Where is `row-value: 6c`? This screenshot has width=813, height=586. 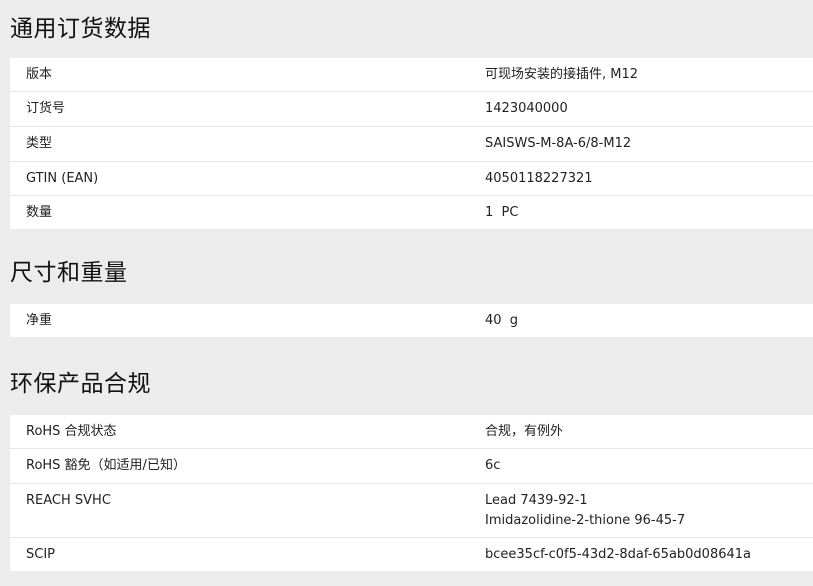 row-value: 6c is located at coordinates (493, 465).